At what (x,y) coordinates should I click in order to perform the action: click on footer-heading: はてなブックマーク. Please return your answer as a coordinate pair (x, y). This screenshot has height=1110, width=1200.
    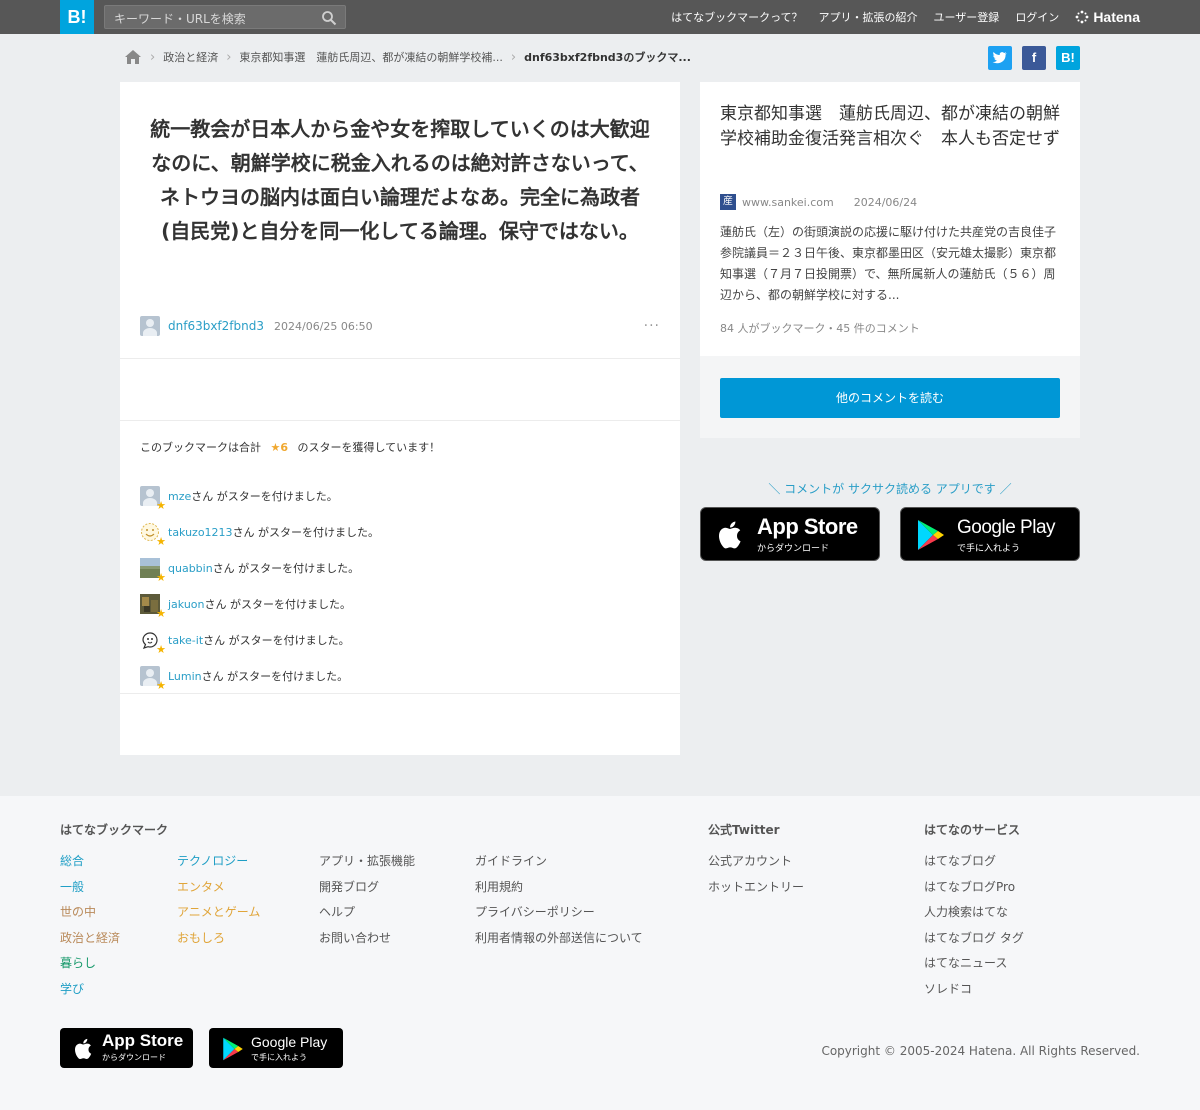
    Looking at the image, I should click on (114, 830).